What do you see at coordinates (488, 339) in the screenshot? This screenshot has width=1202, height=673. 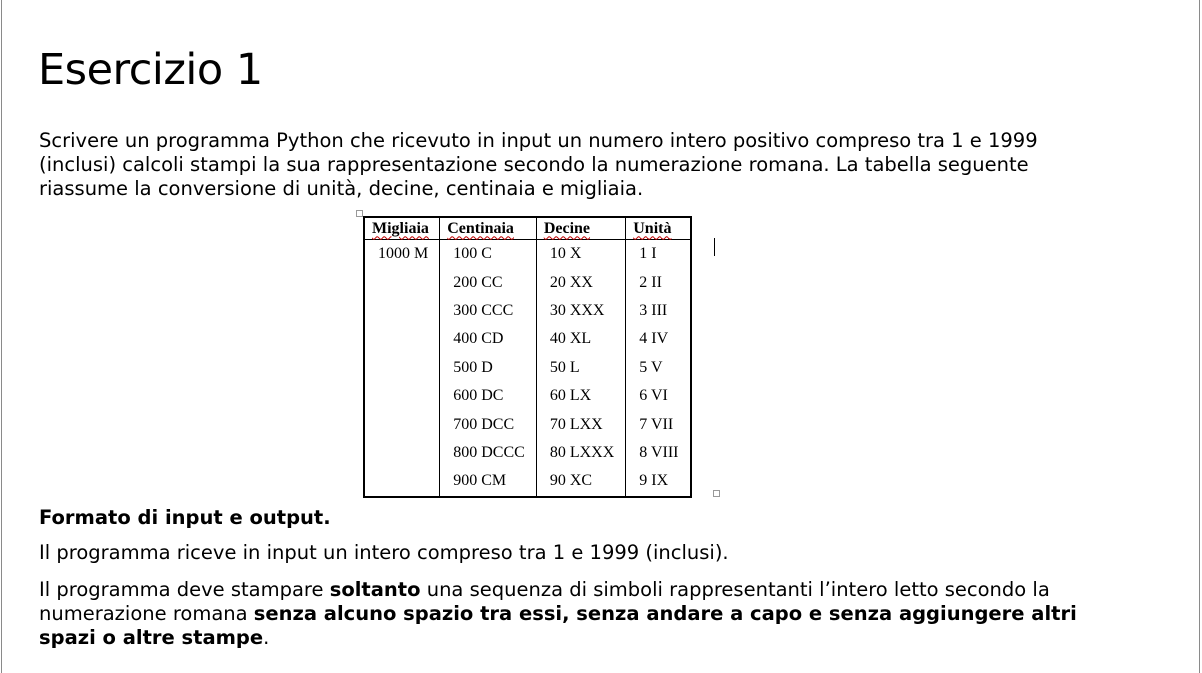 I see `cell-centinaia: 400 CD` at bounding box center [488, 339].